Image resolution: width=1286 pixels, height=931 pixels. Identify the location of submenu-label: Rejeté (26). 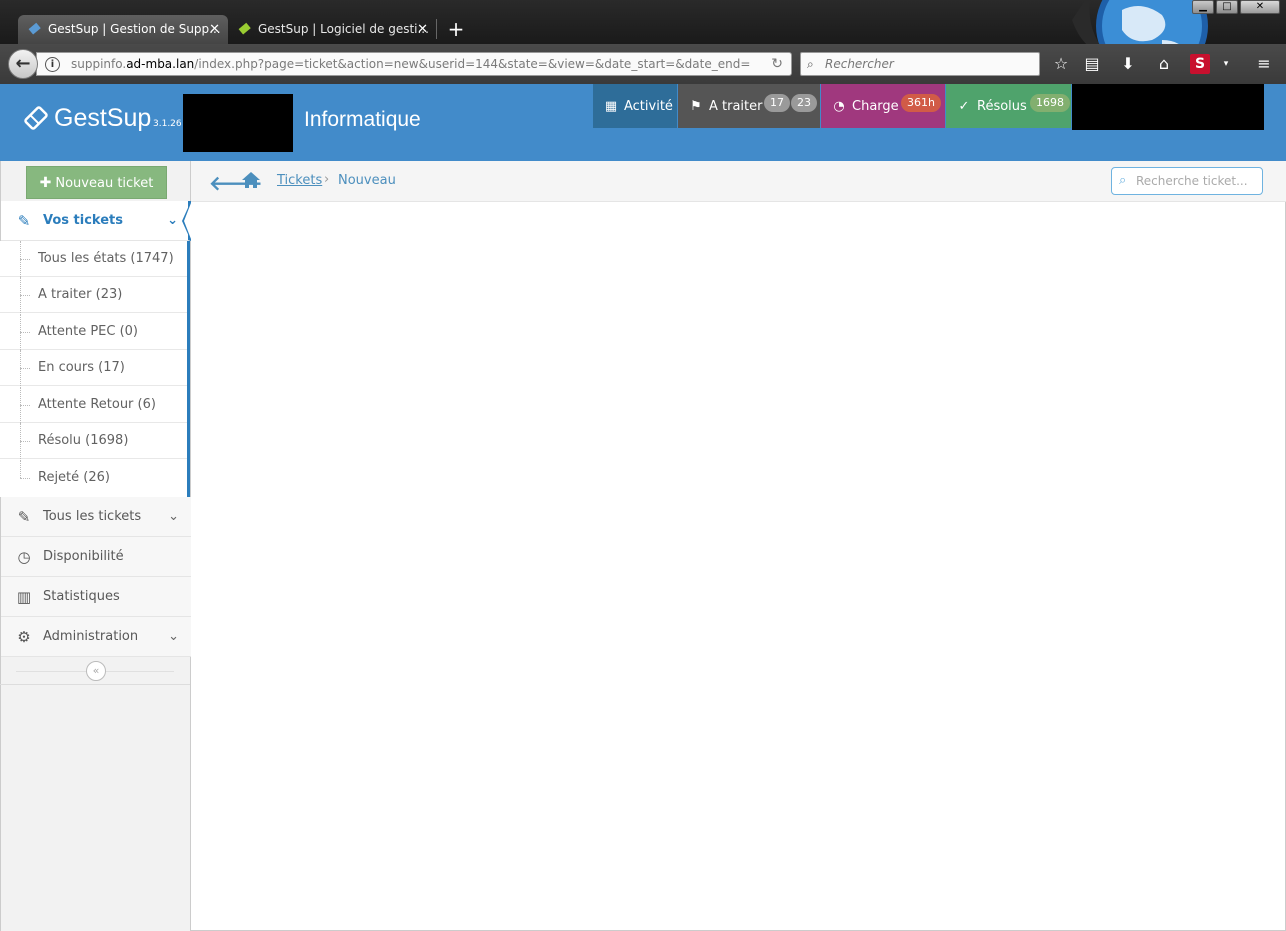
(74, 477).